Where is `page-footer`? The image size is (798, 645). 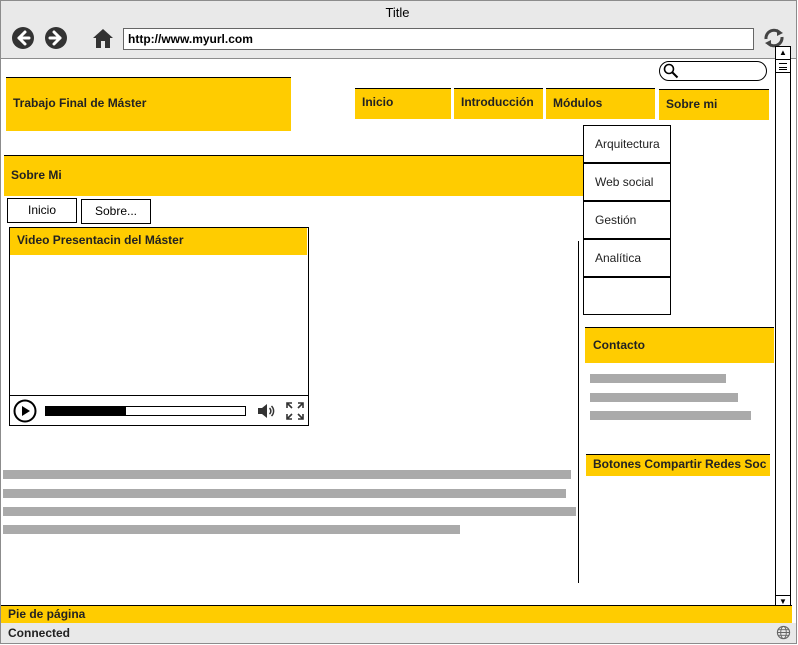 page-footer is located at coordinates (396, 614).